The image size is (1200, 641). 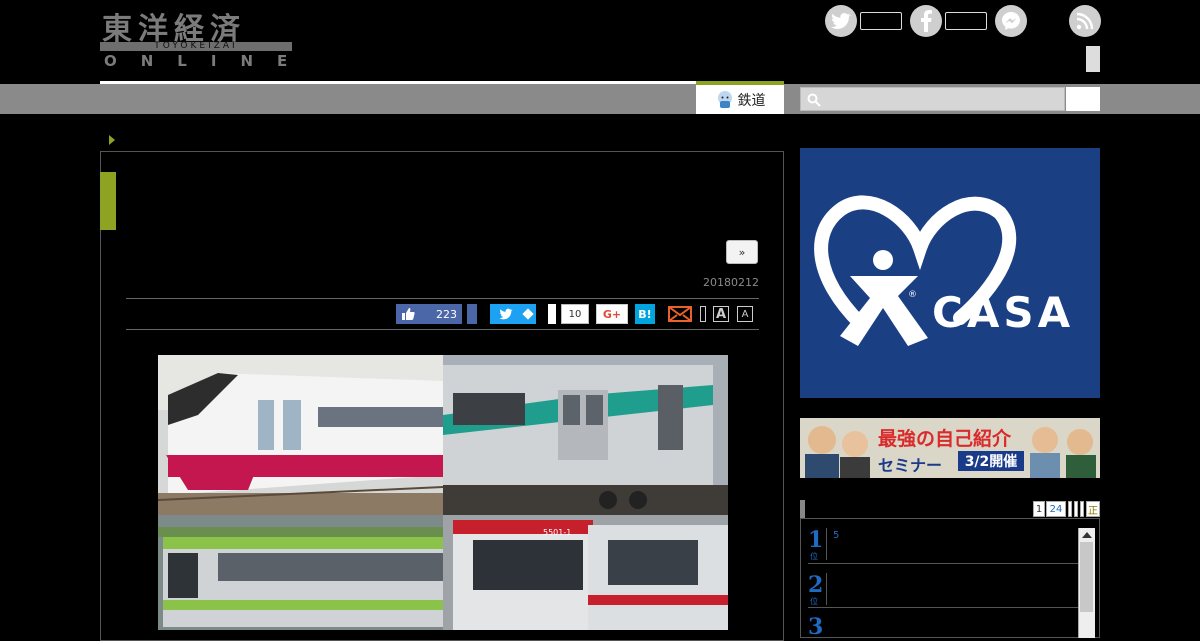 What do you see at coordinates (816, 627) in the screenshot?
I see `rank-number: 3` at bounding box center [816, 627].